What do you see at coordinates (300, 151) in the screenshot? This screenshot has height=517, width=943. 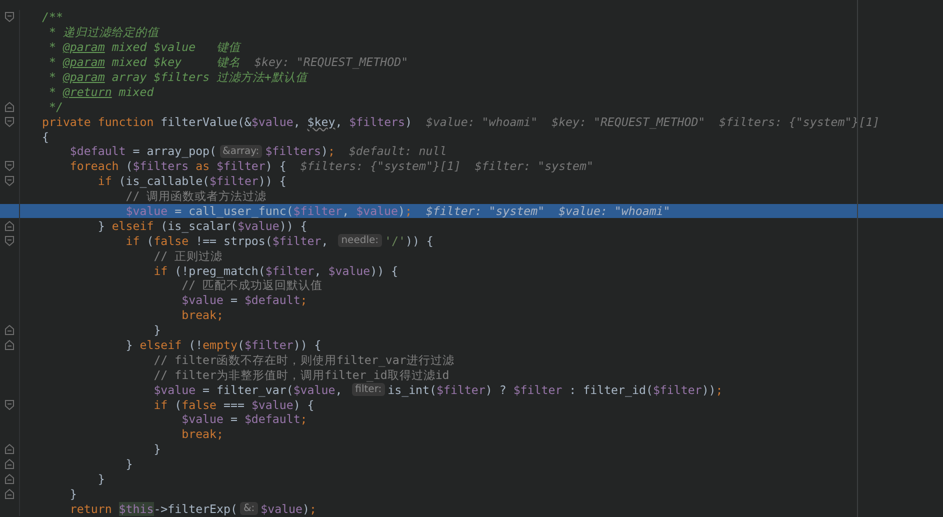 I see `code-text: $filters);` at bounding box center [300, 151].